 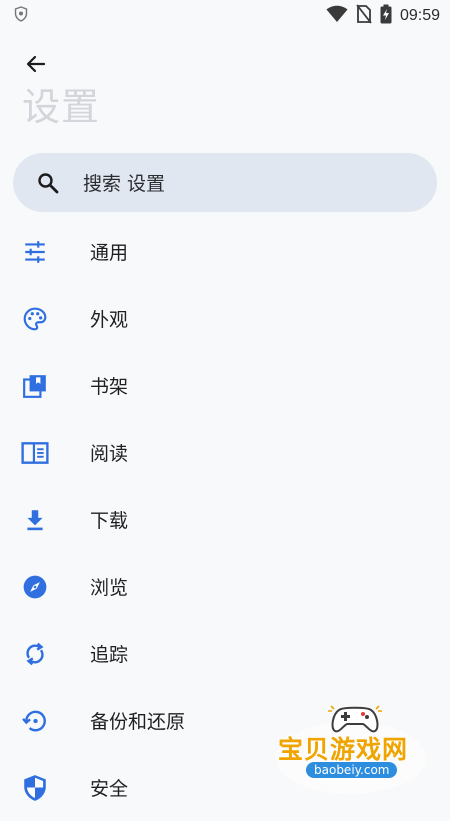 I want to click on status-left, so click(x=21, y=16).